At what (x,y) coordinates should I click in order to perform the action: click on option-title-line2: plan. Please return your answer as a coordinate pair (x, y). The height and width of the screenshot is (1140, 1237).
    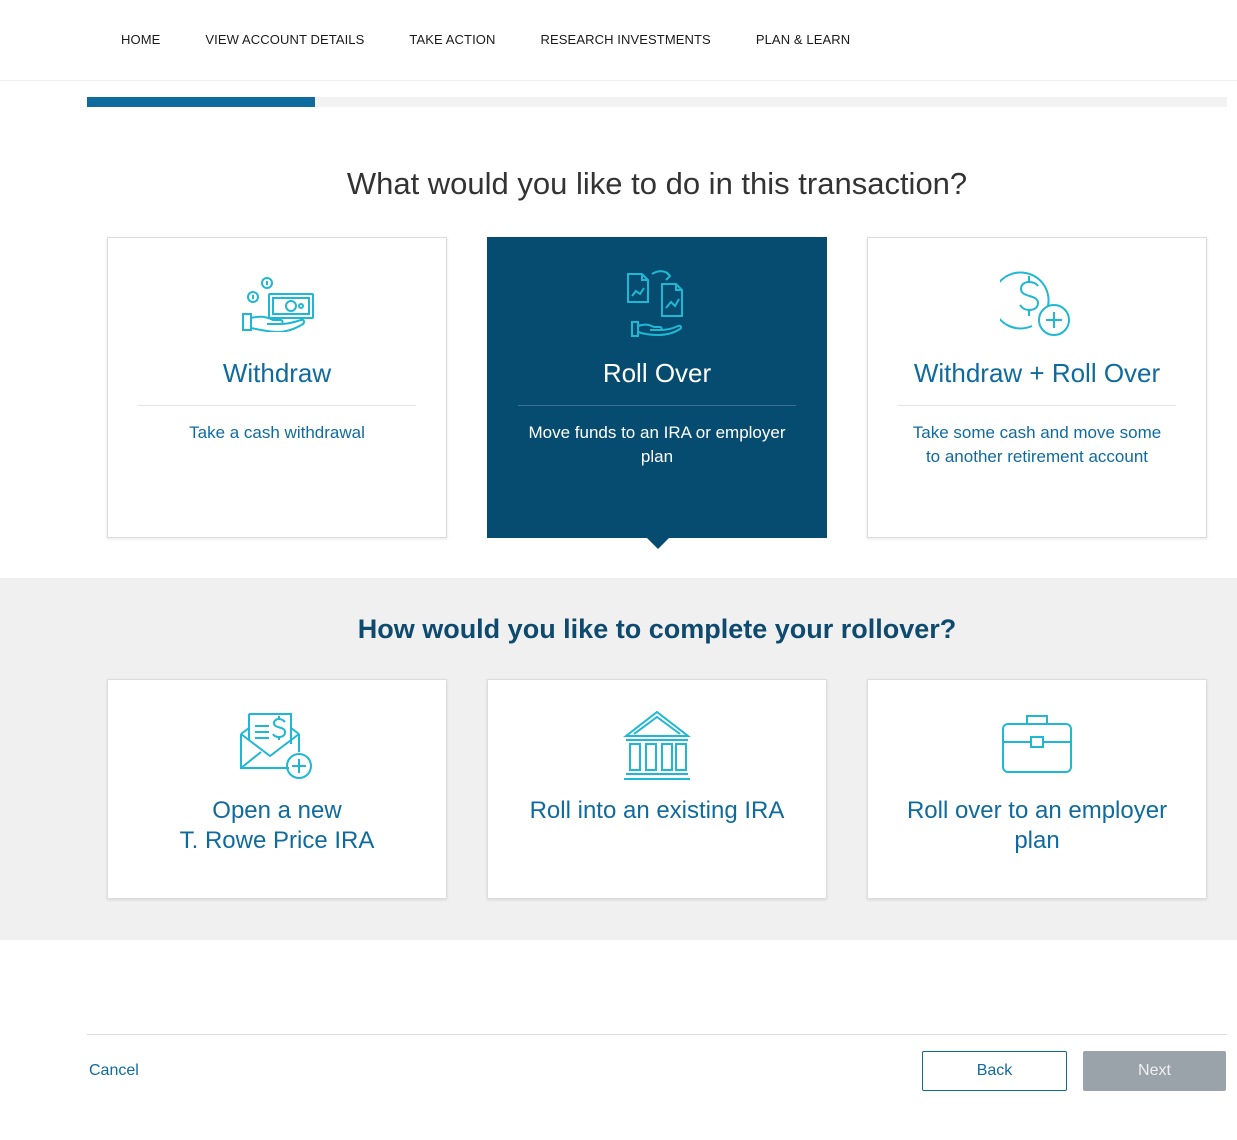
    Looking at the image, I should click on (1037, 840).